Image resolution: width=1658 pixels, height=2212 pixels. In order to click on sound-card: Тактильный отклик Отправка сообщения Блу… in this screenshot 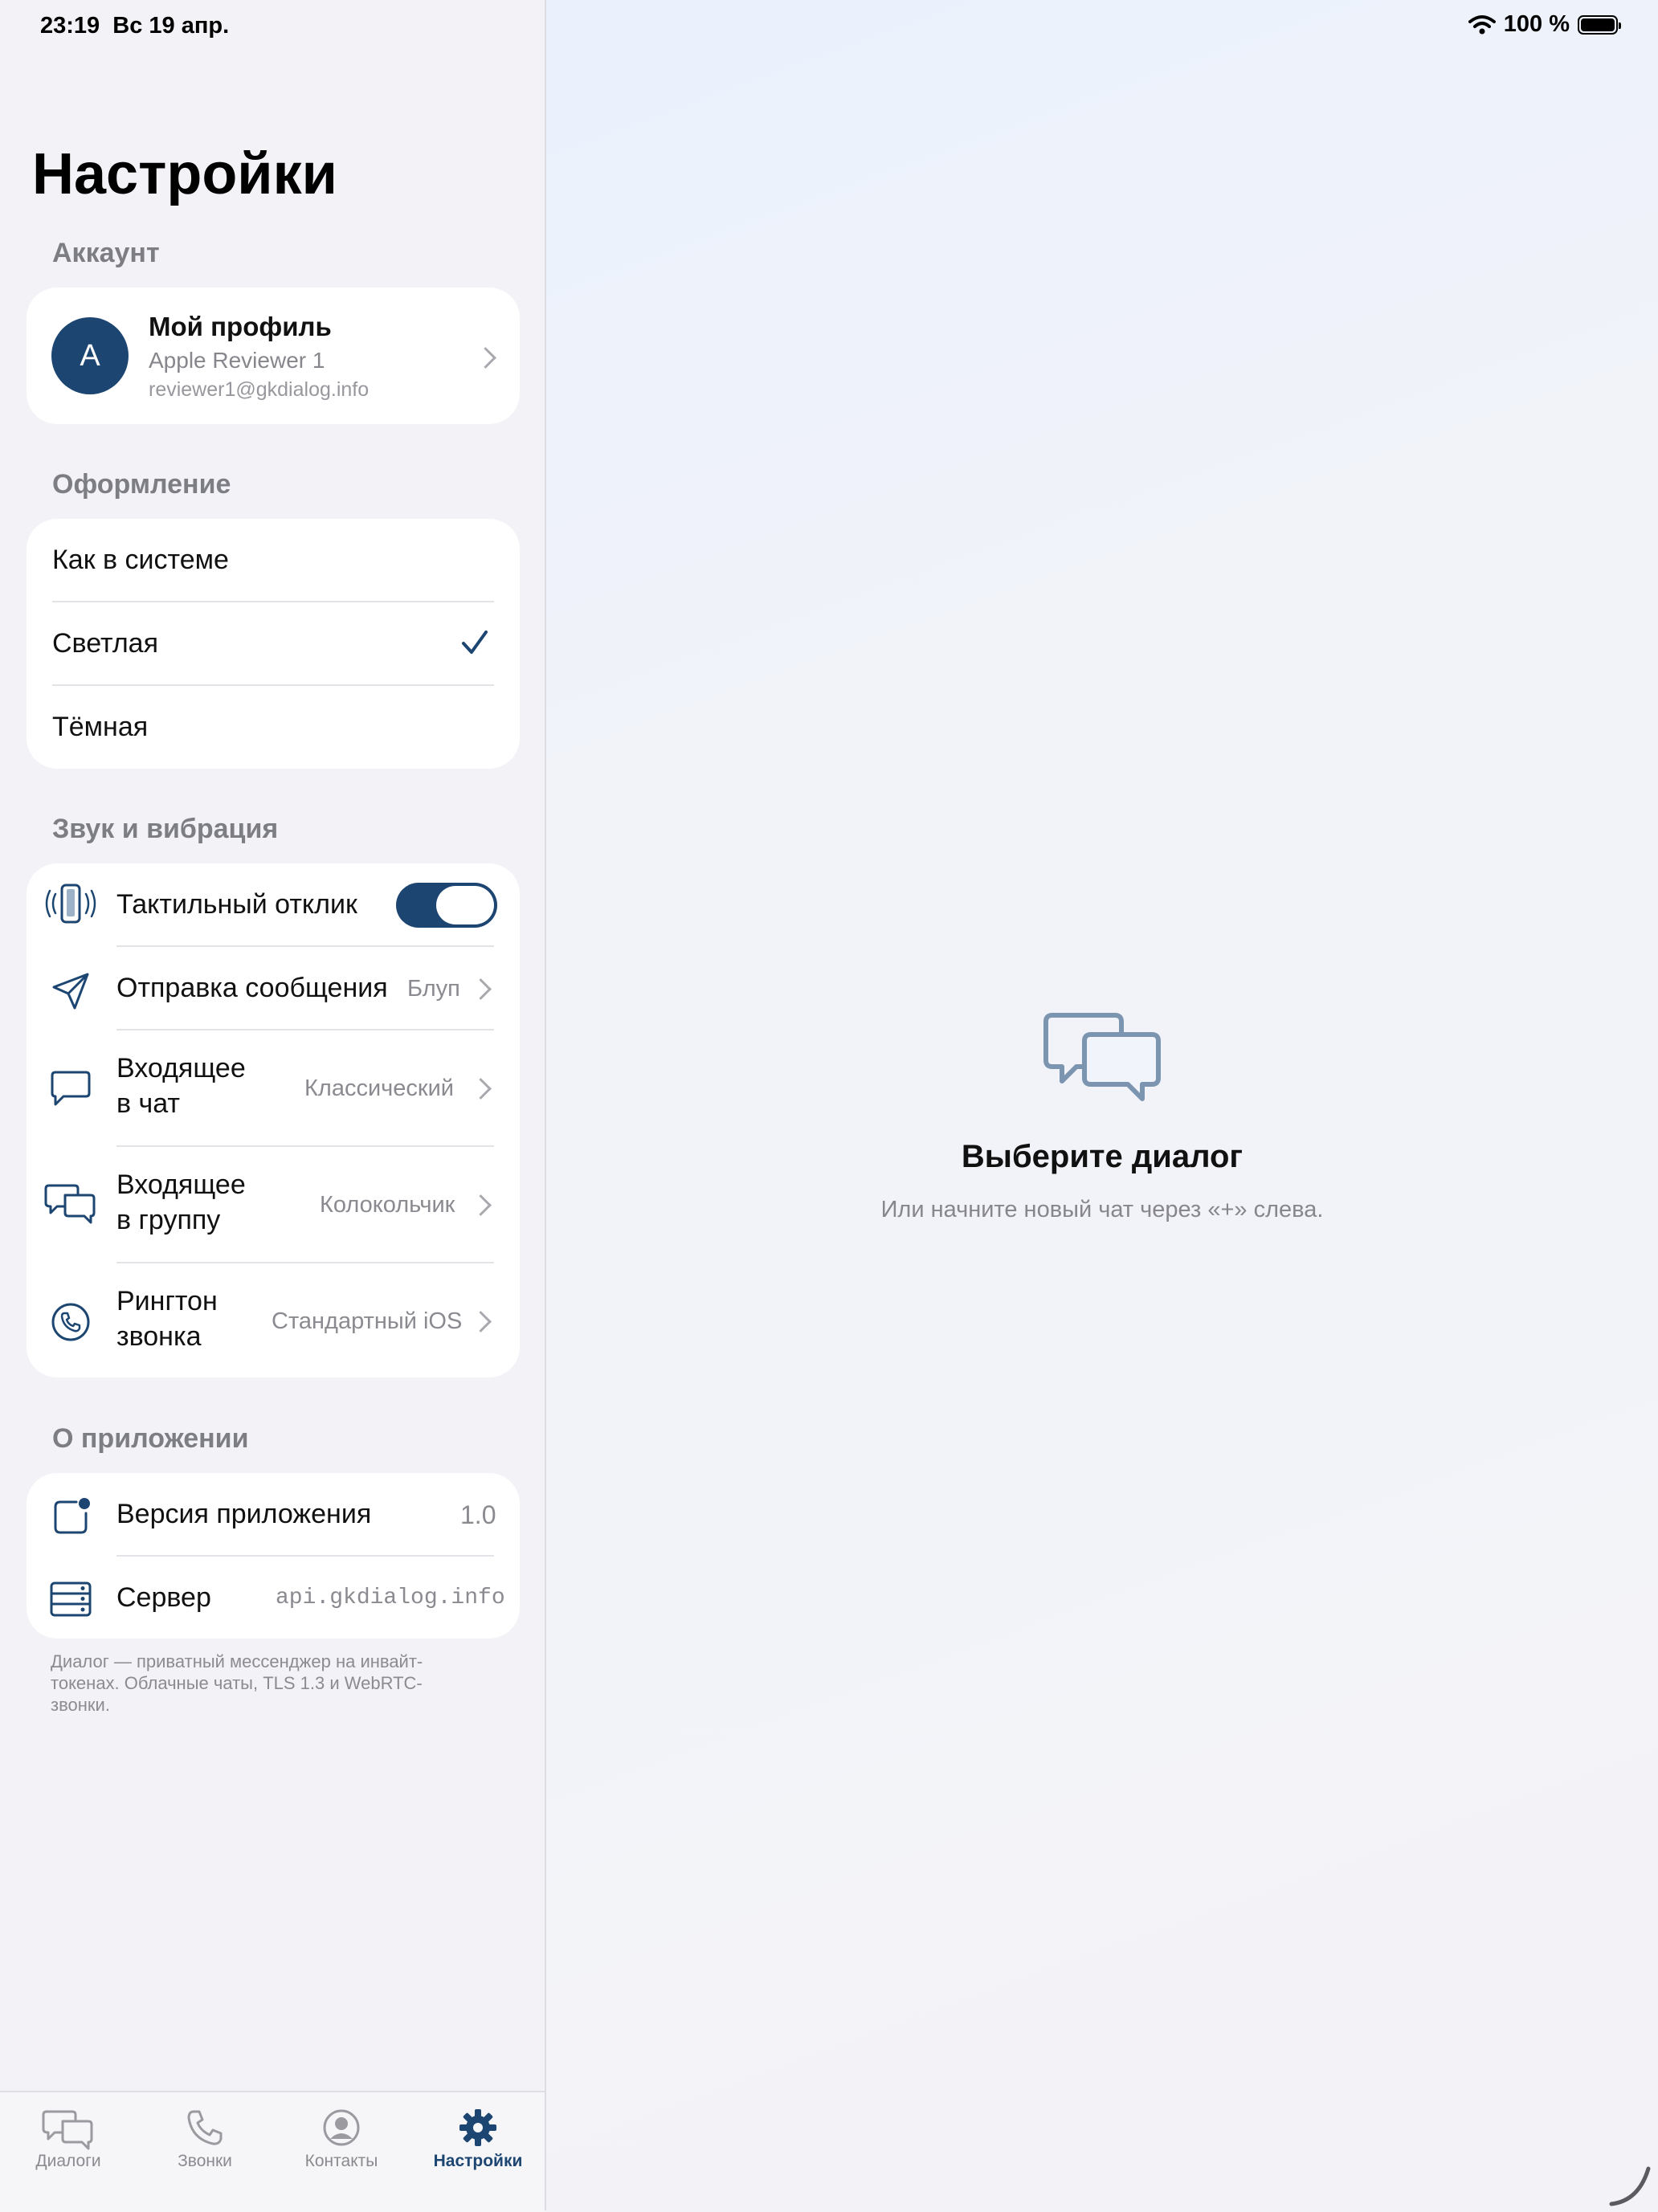, I will do `click(273, 1120)`.